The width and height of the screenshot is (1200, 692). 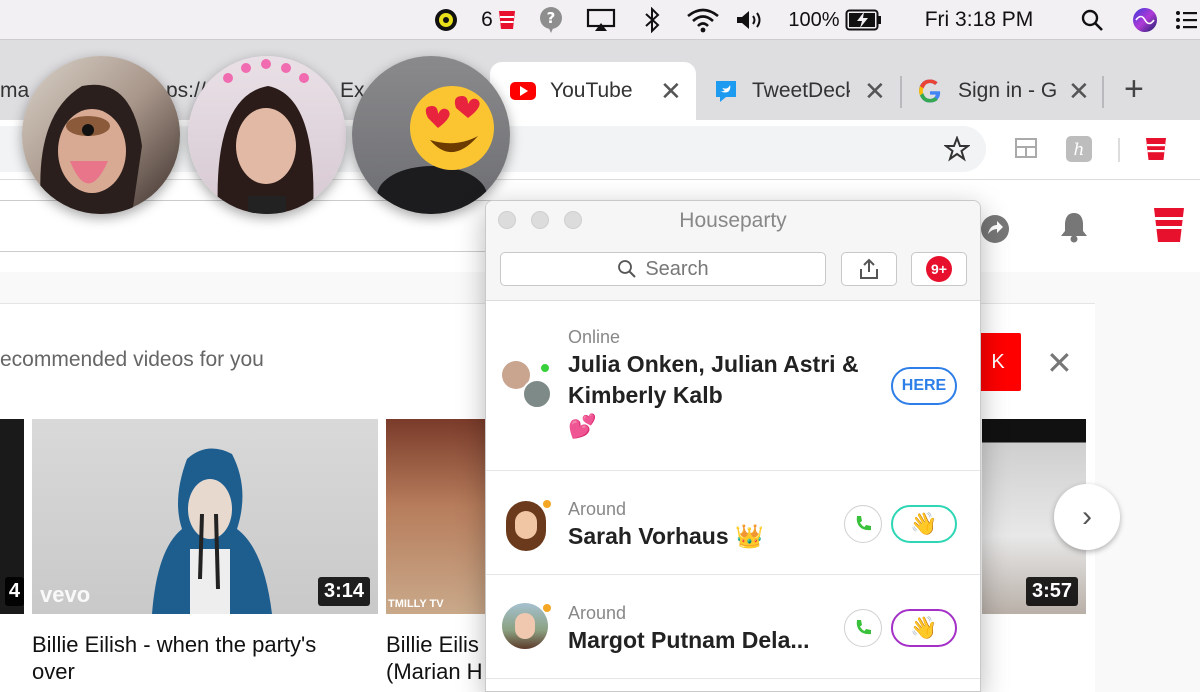 I want to click on svg-text: h, so click(x=1079, y=150).